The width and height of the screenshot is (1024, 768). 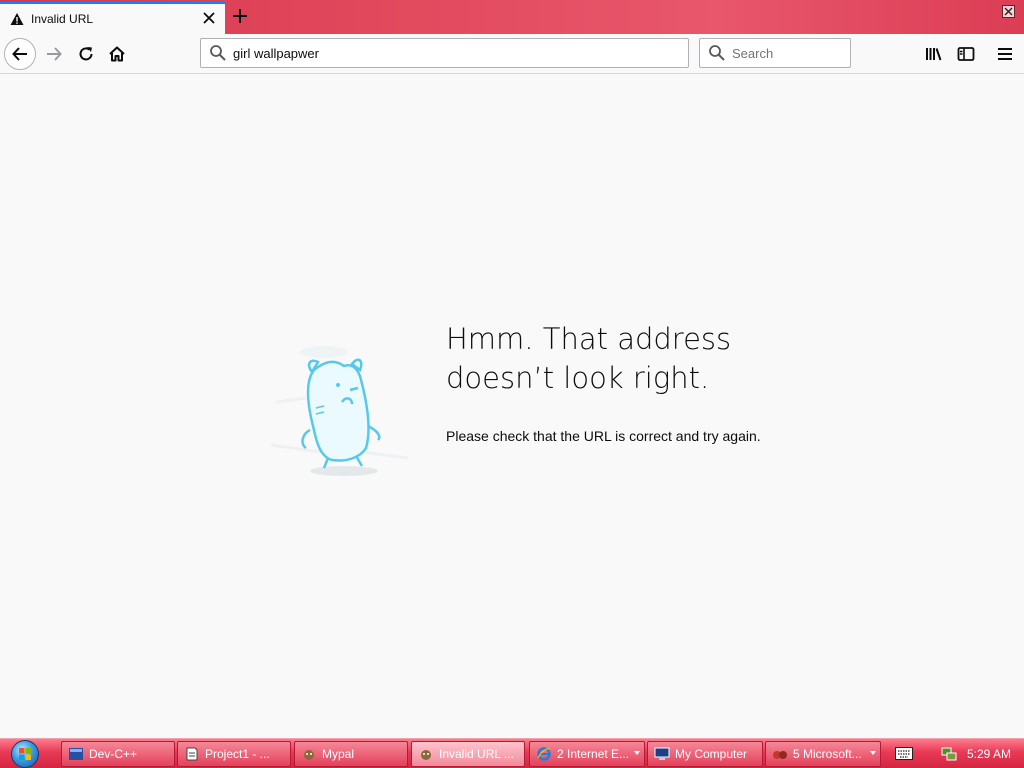 I want to click on internet-explorer-icon, so click(x=544, y=754).